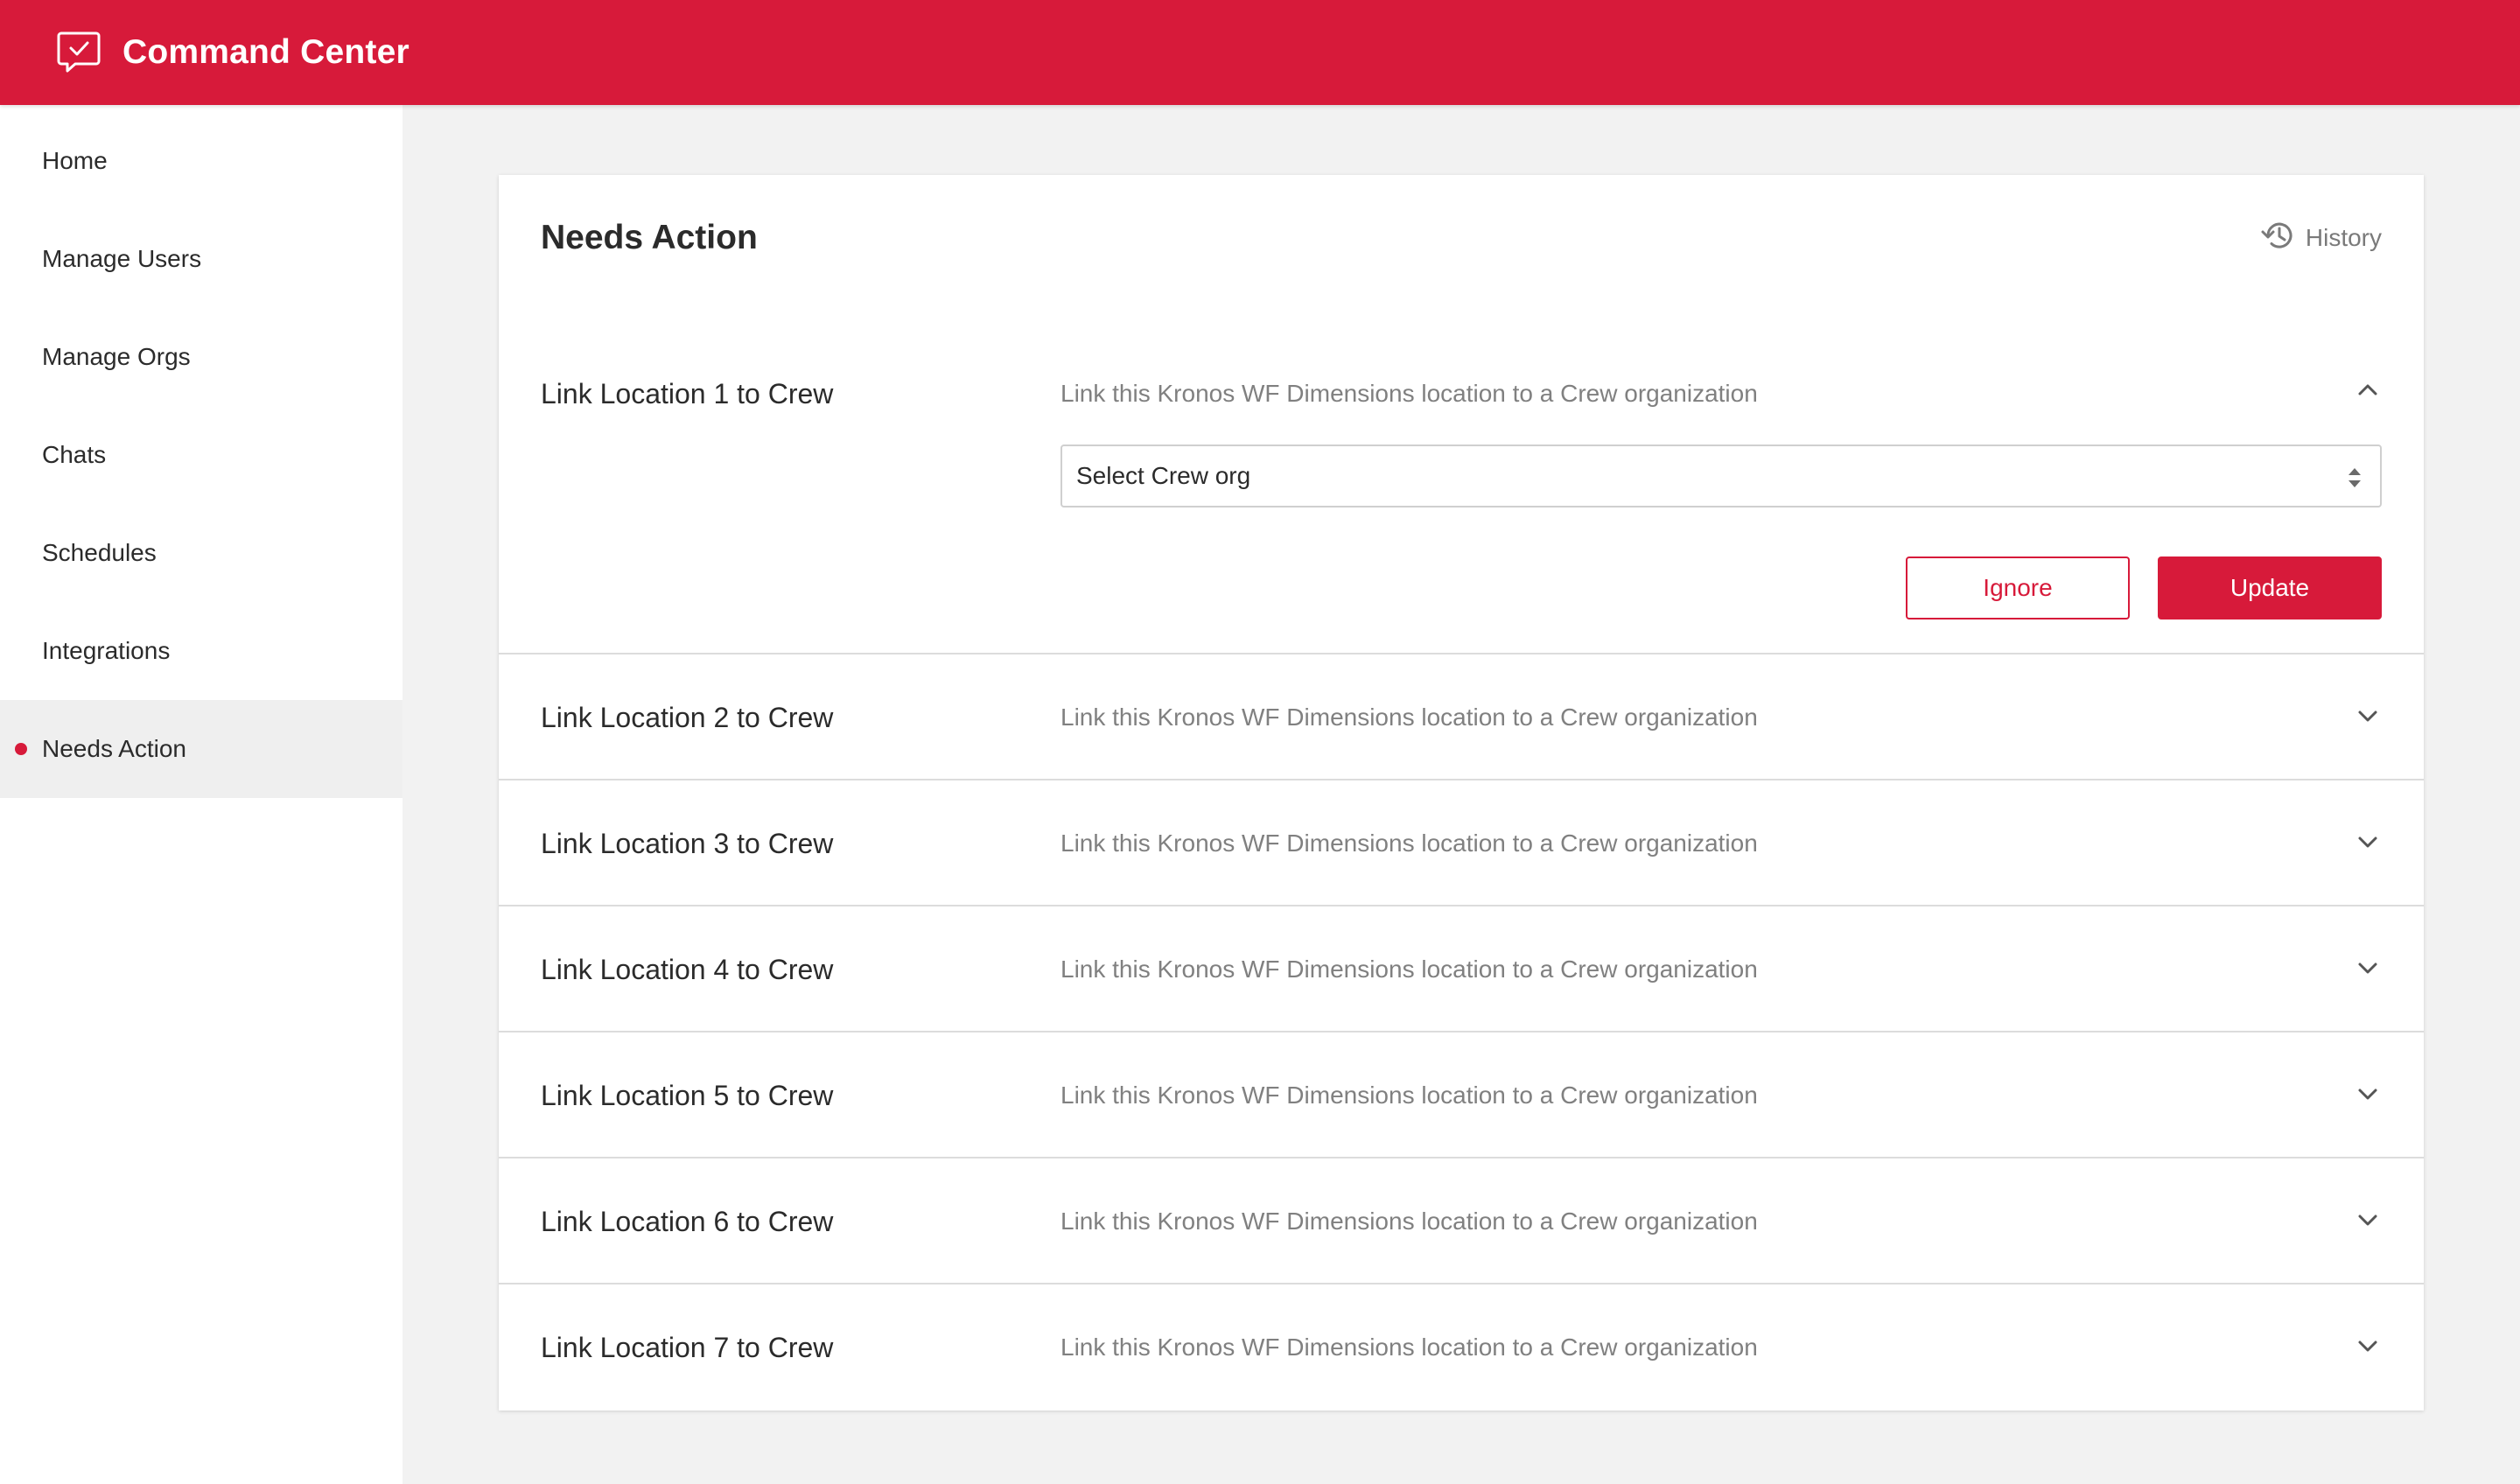  What do you see at coordinates (2368, 390) in the screenshot?
I see `chevron-up-icon` at bounding box center [2368, 390].